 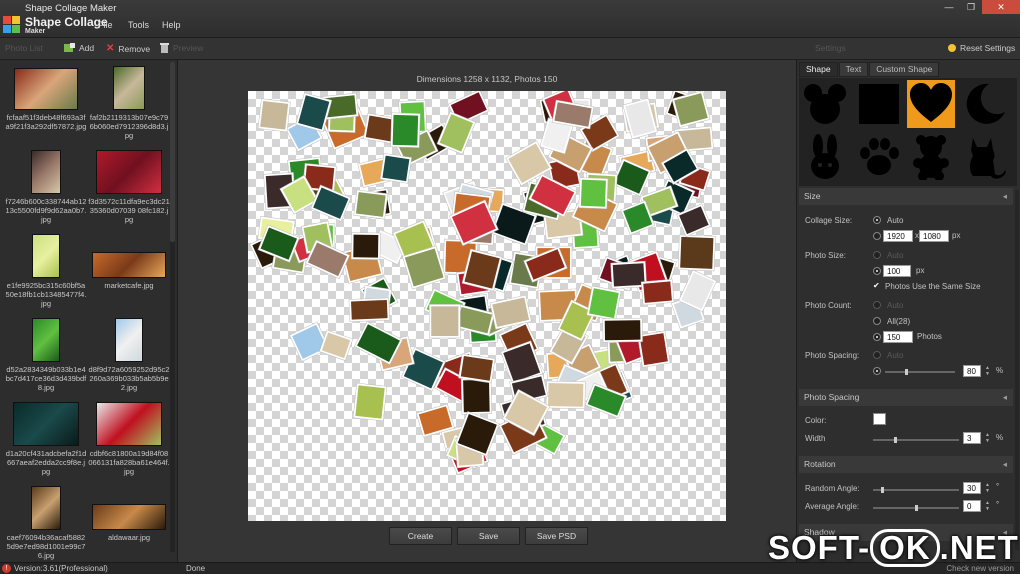 What do you see at coordinates (110, 48) in the screenshot?
I see `remove-x-icon: ✕` at bounding box center [110, 48].